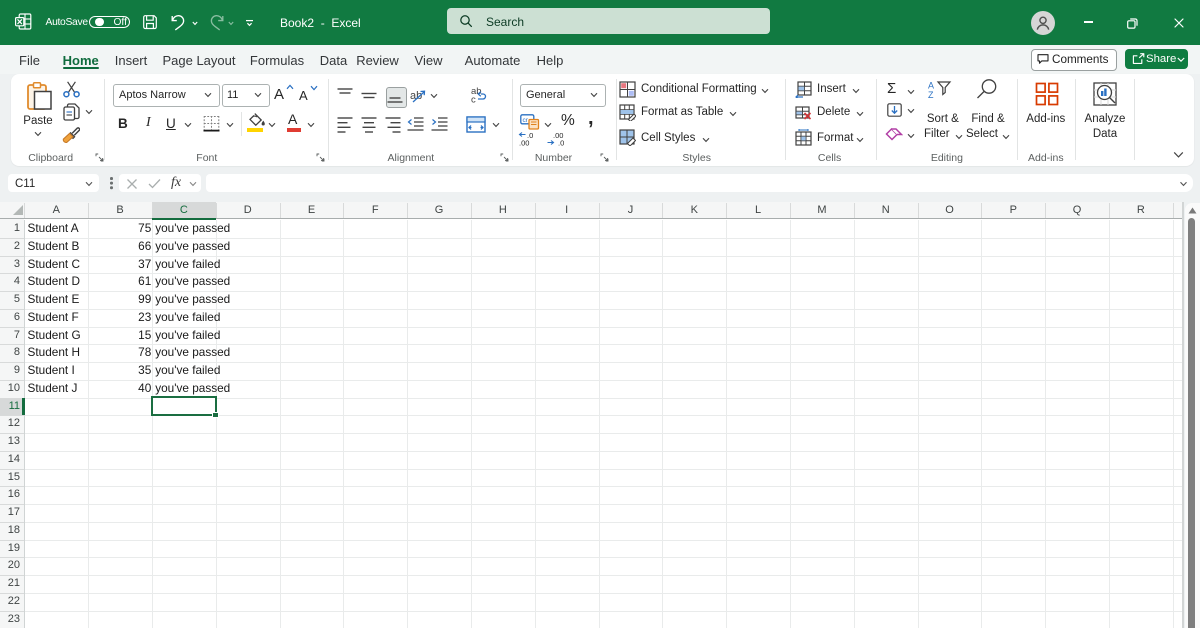  What do you see at coordinates (561, 143) in the screenshot?
I see `svg-text: .0` at bounding box center [561, 143].